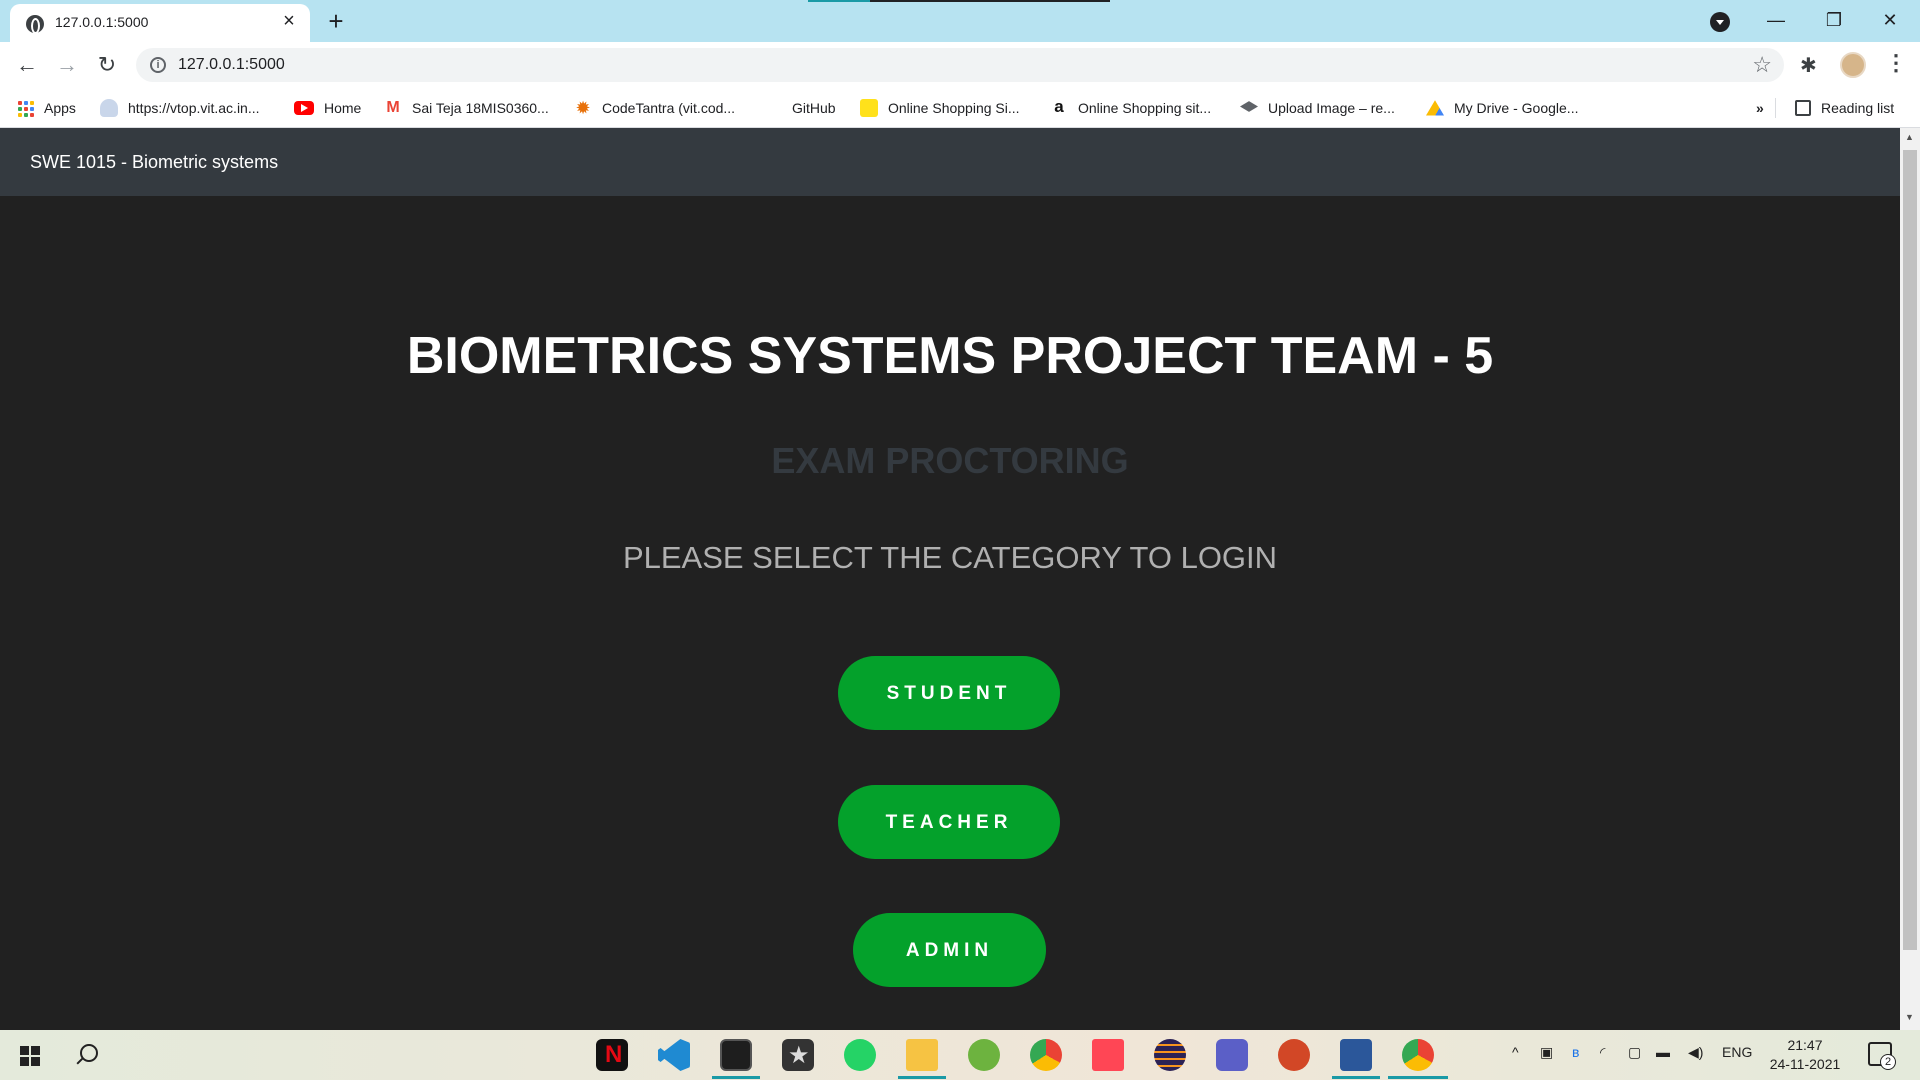 Image resolution: width=1920 pixels, height=1080 pixels. Describe the element at coordinates (304, 108) in the screenshot. I see `youtube-icon` at that location.